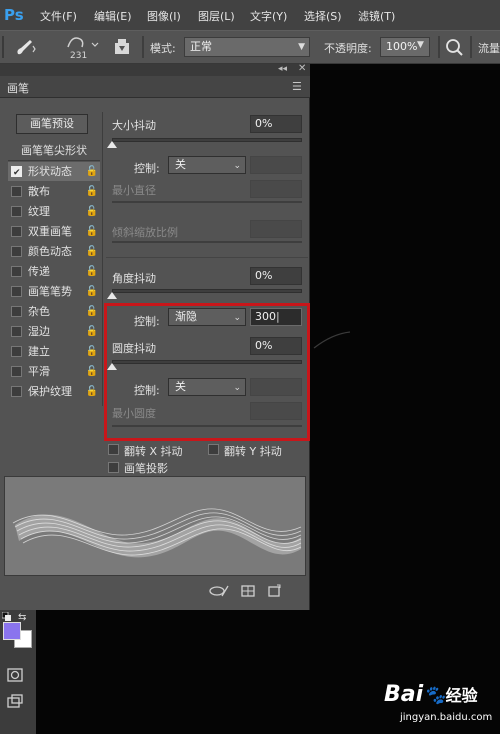  What do you see at coordinates (297, 86) in the screenshot?
I see `panel-menu-icon: ☰` at bounding box center [297, 86].